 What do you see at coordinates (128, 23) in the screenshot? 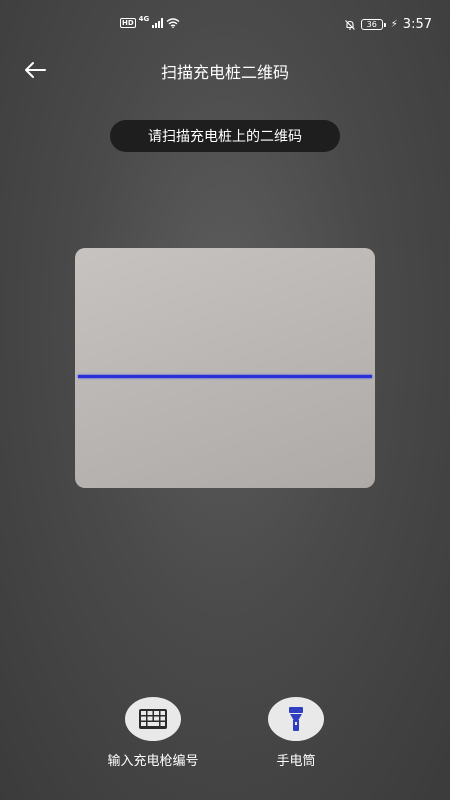
I see `hd-icon: HD` at bounding box center [128, 23].